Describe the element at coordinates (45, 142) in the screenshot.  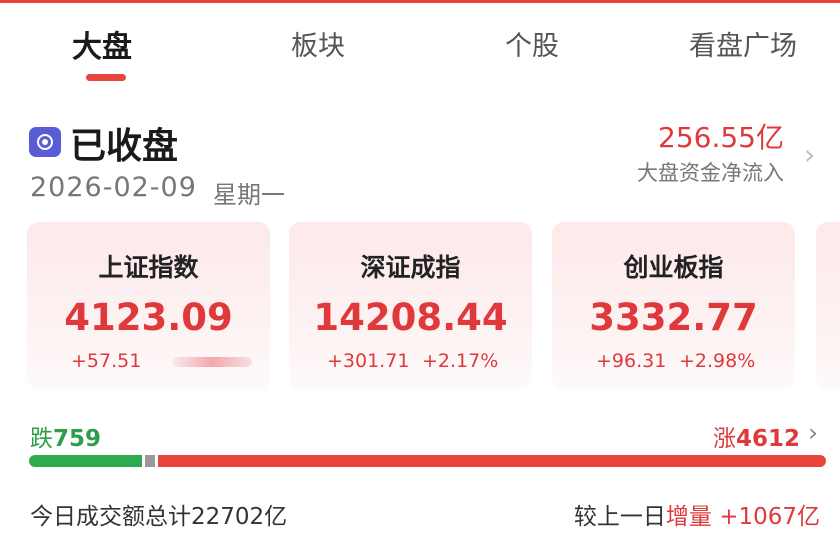
I see `market-status-icon` at that location.